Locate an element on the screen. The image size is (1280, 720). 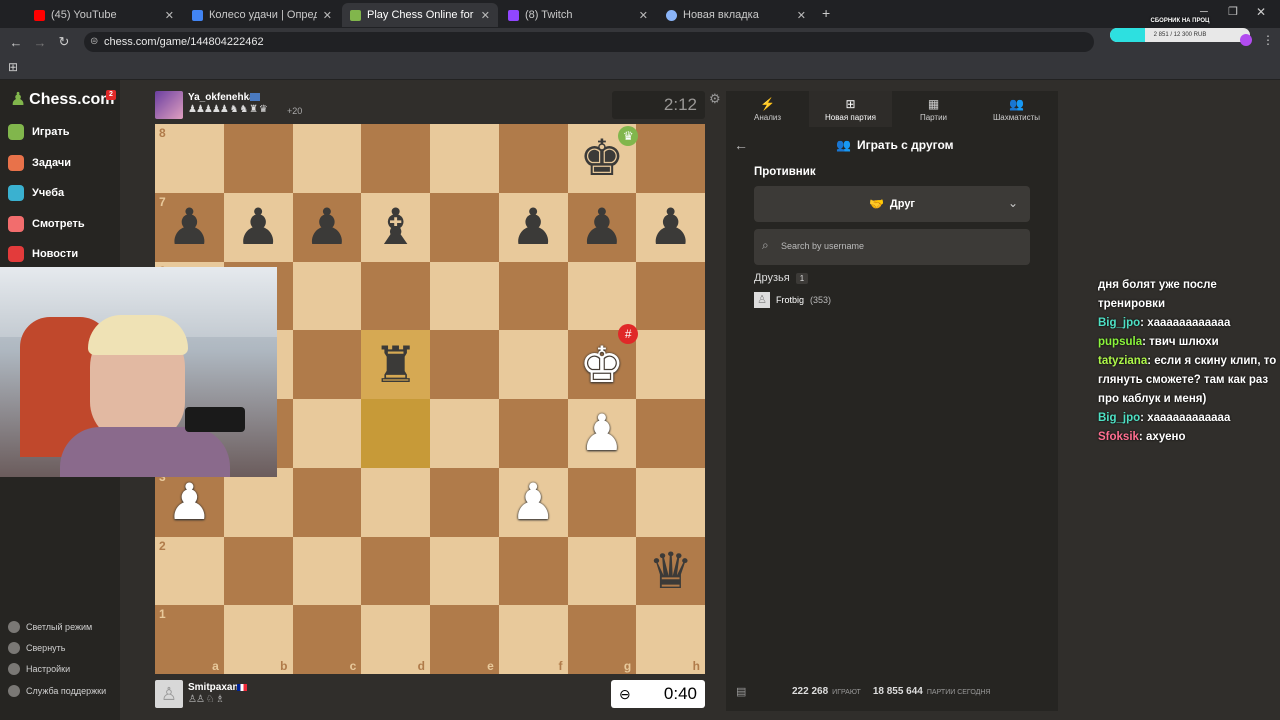
board-settings-gear-icon: ⚙ is located at coordinates (715, 99).